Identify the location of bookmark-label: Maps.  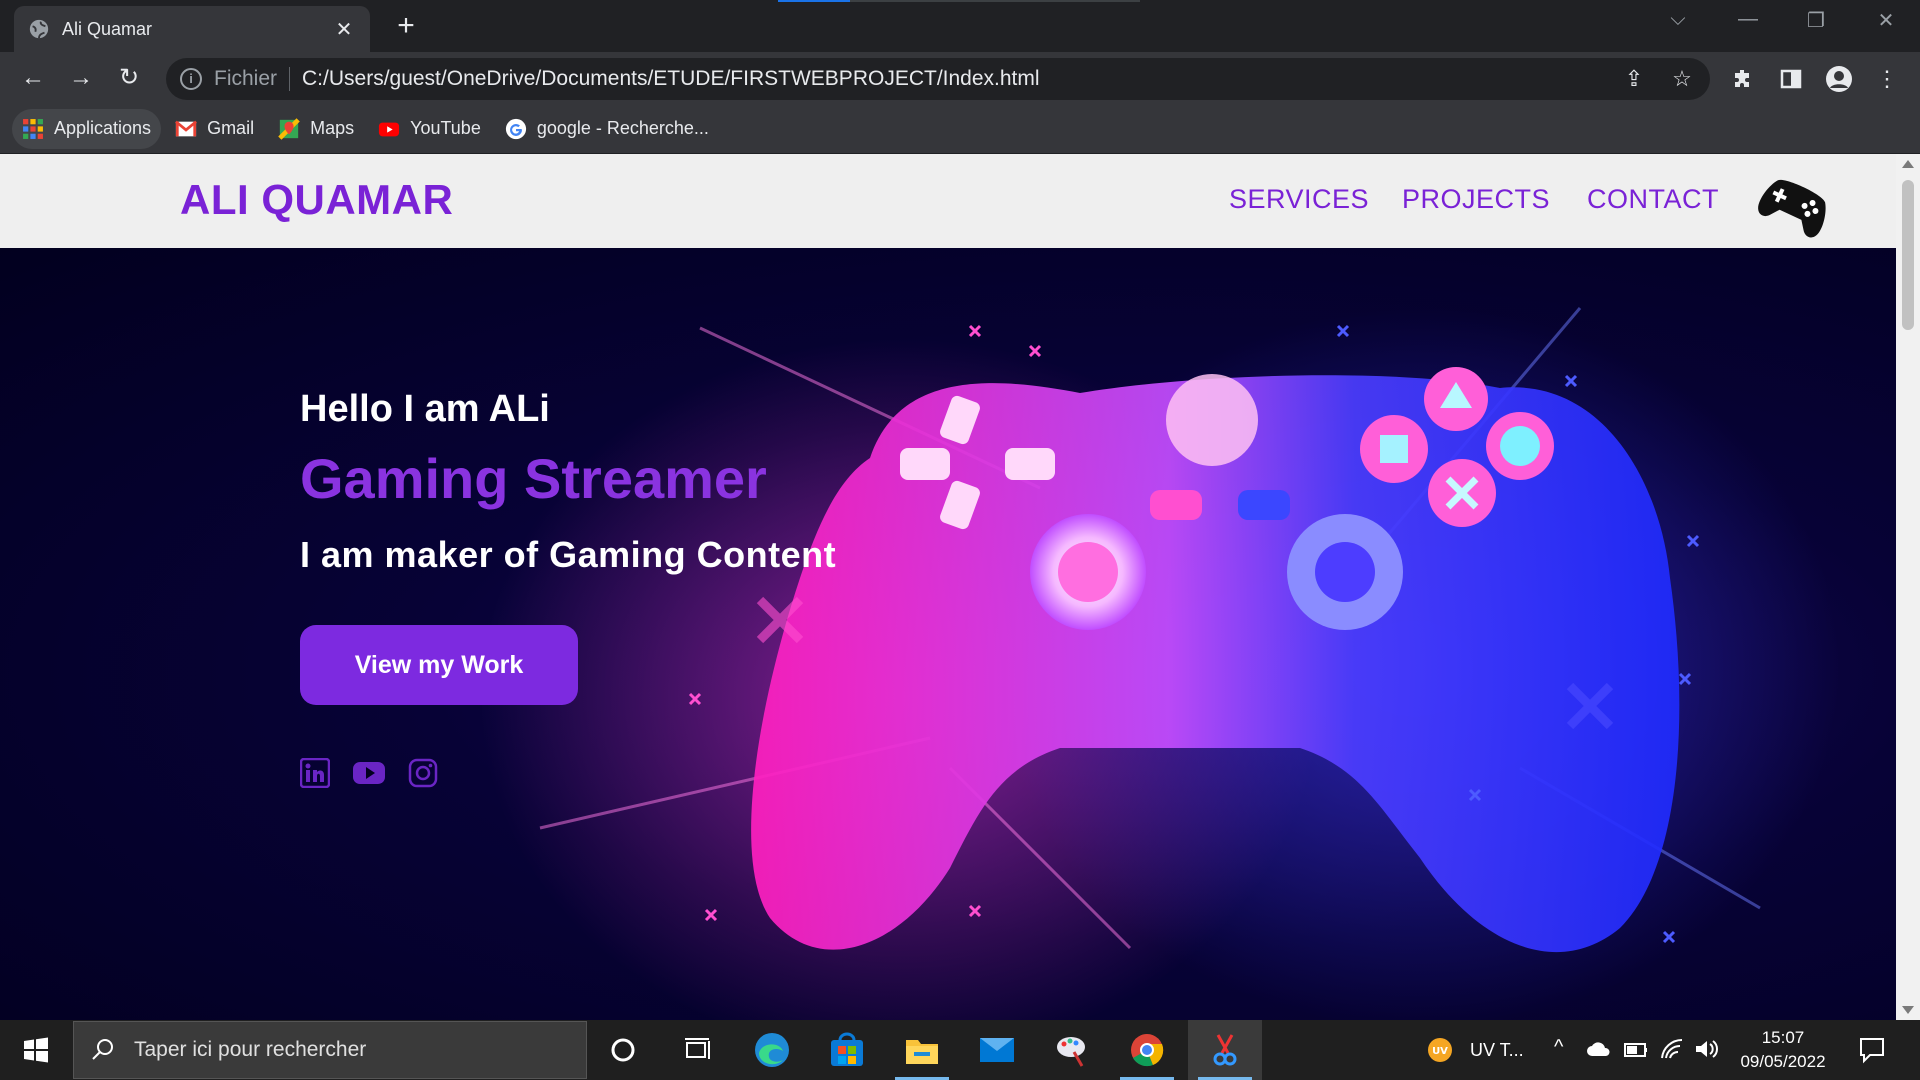
(332, 128).